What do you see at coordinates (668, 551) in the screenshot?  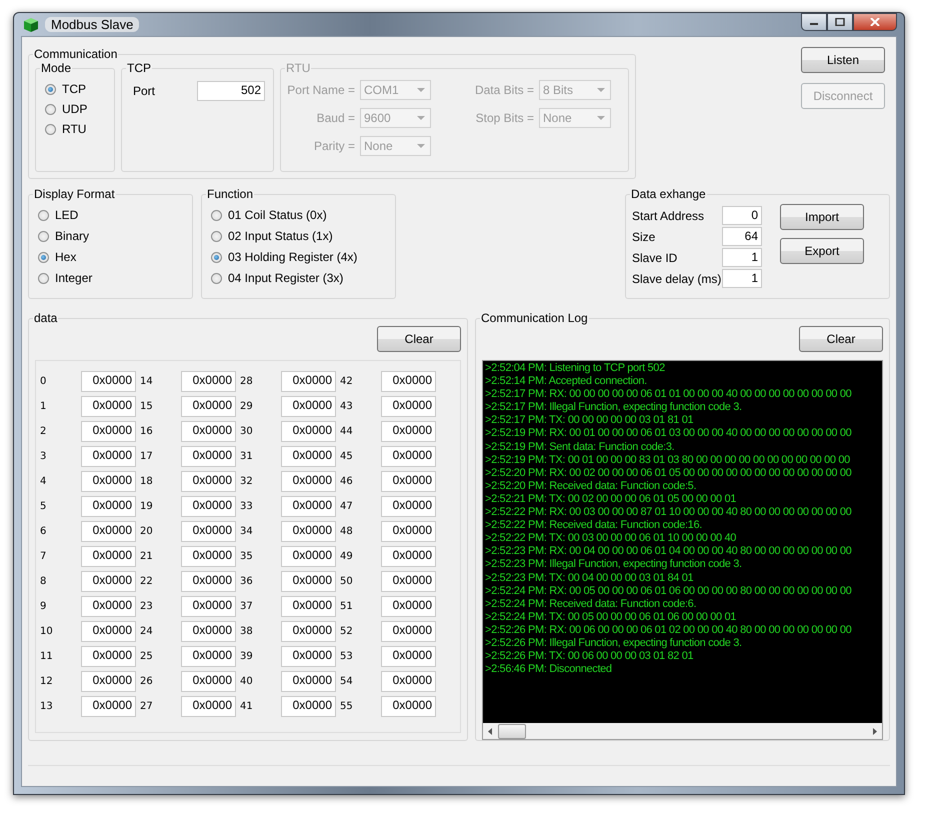 I see `log-line: >2:52:23 PM: RX: 00 04 00 00 00 06 01 04 00 00 00 40 80 00 00 00 00 00 00 00` at bounding box center [668, 551].